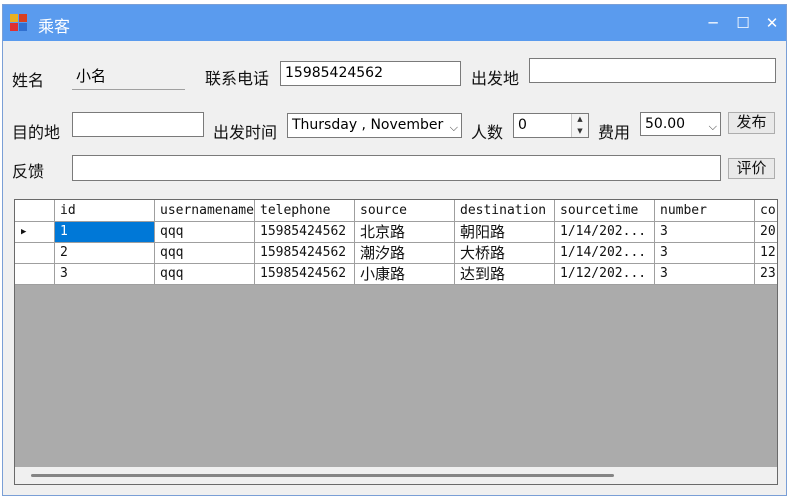 This screenshot has width=791, height=498. Describe the element at coordinates (705, 211) in the screenshot. I see `column-header-number: number` at that location.